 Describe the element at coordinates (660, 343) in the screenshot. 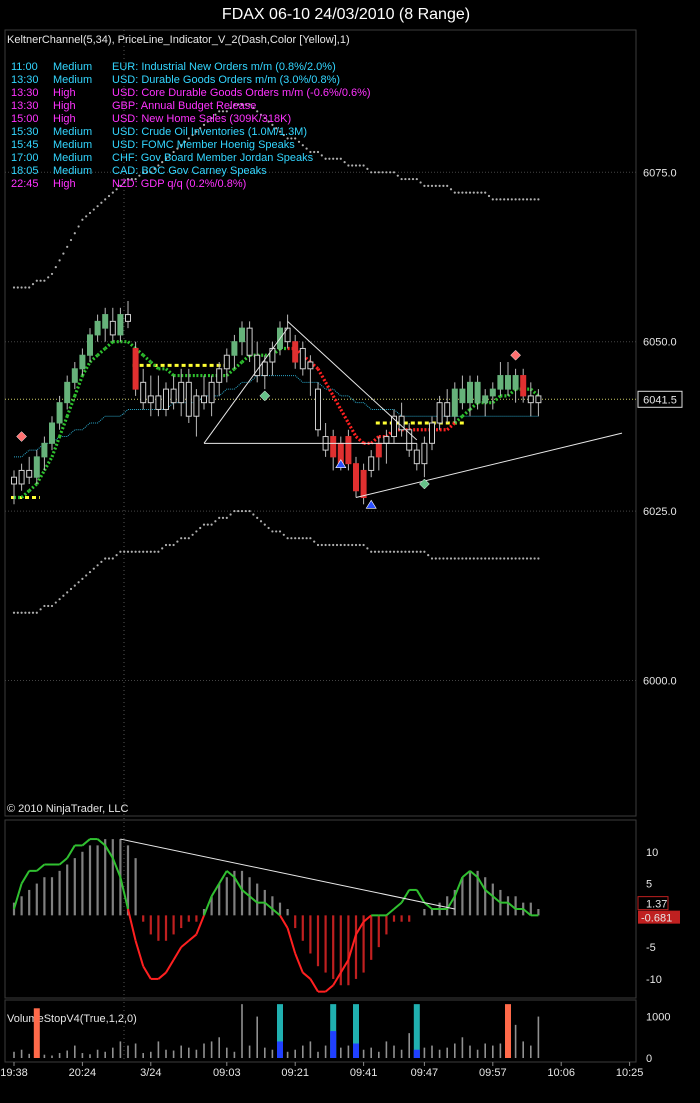

I see `price-y-tick-label: 6050.0` at that location.